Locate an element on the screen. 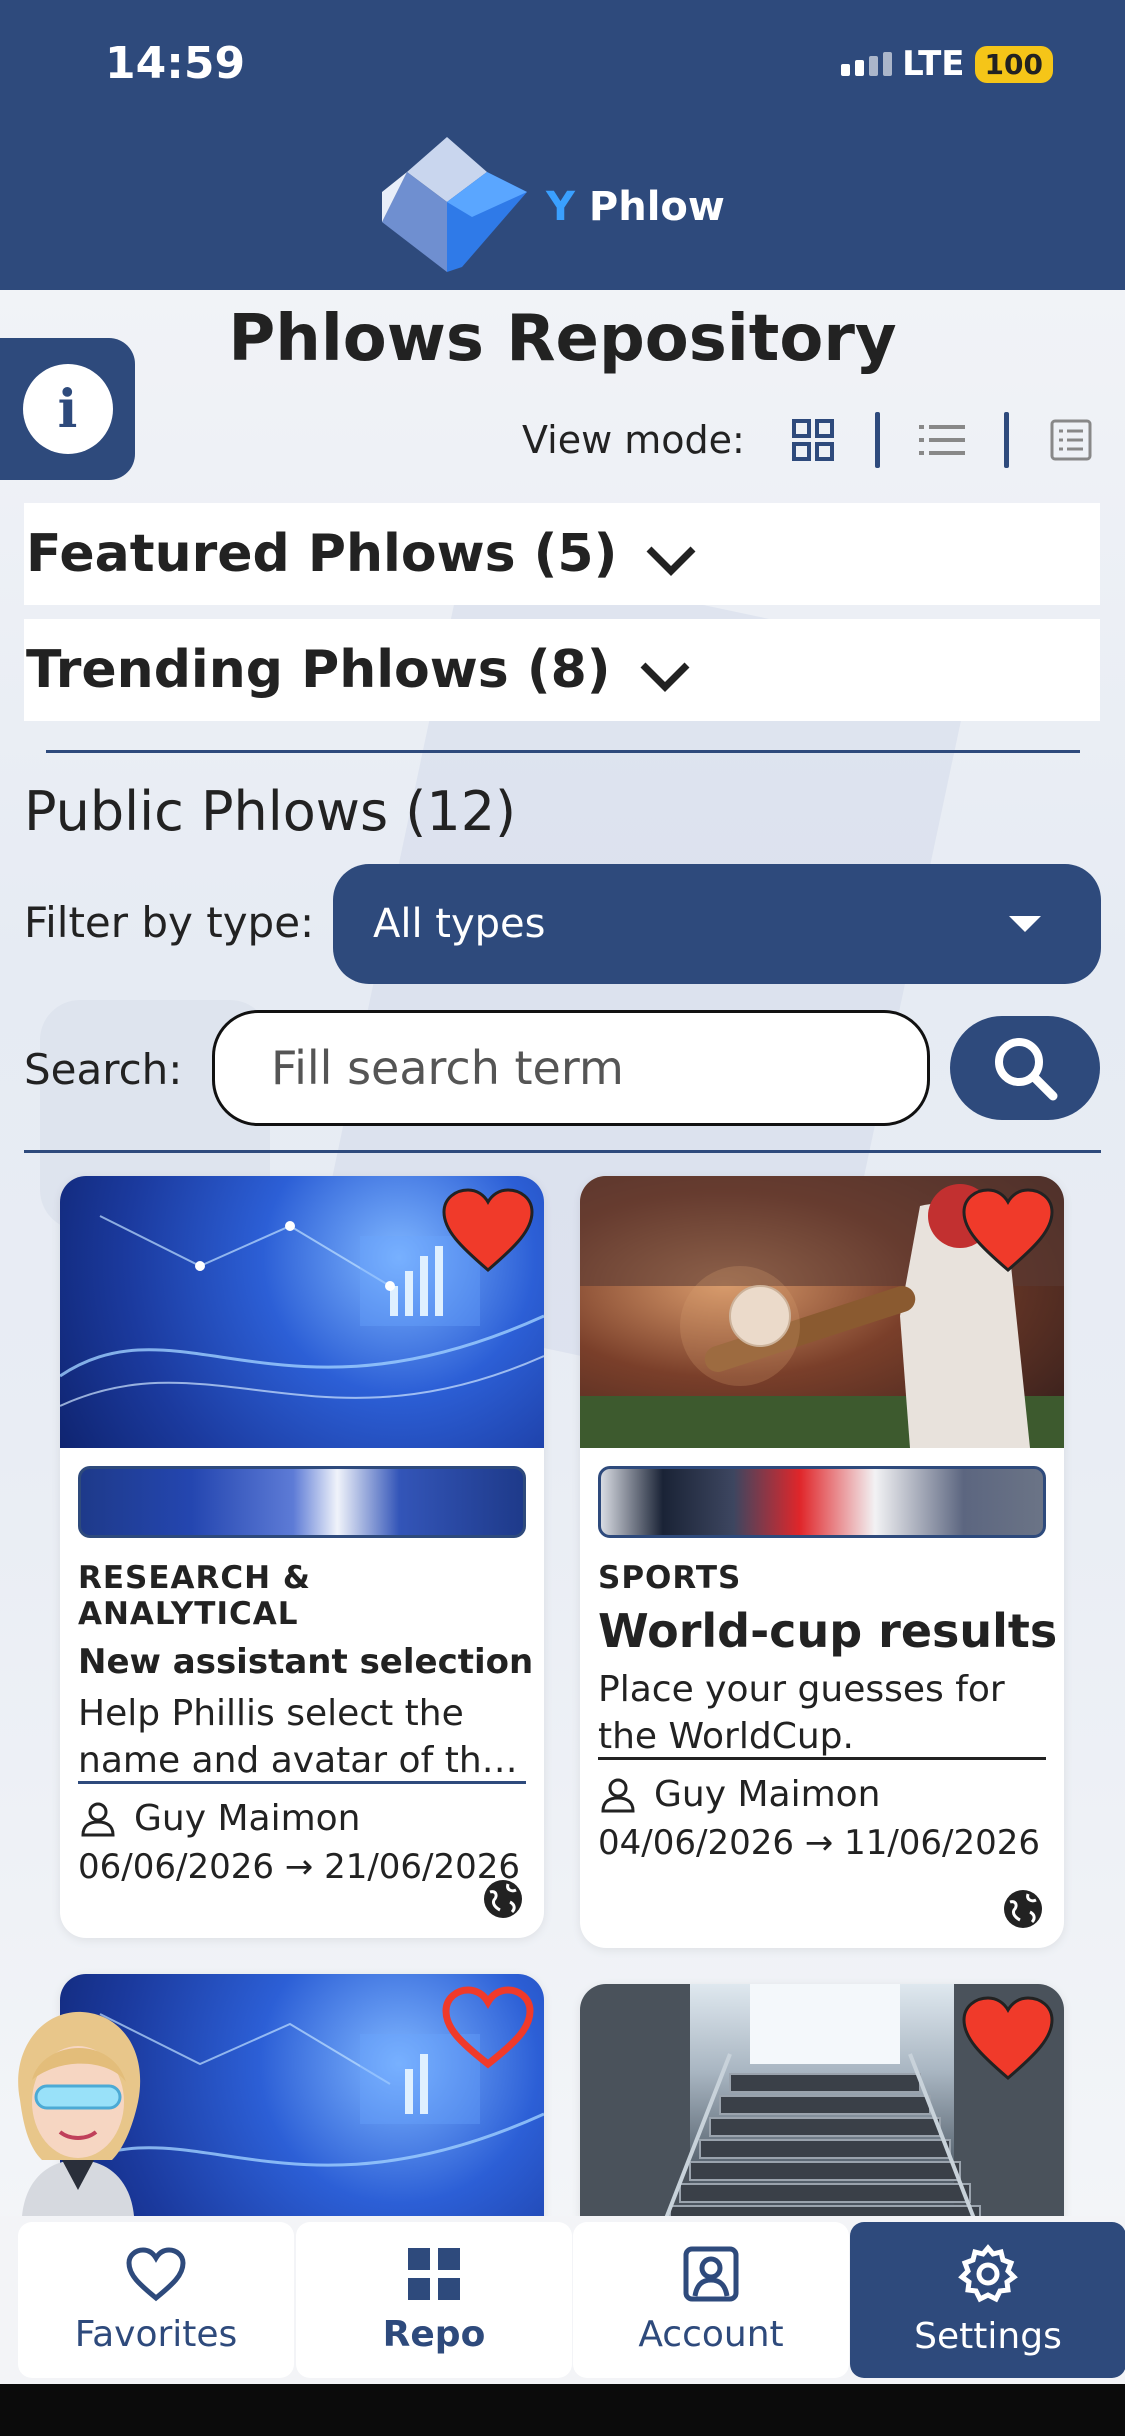 Image resolution: width=1125 pixels, height=2436 pixels. nav-settings: Settings is located at coordinates (987, 2300).